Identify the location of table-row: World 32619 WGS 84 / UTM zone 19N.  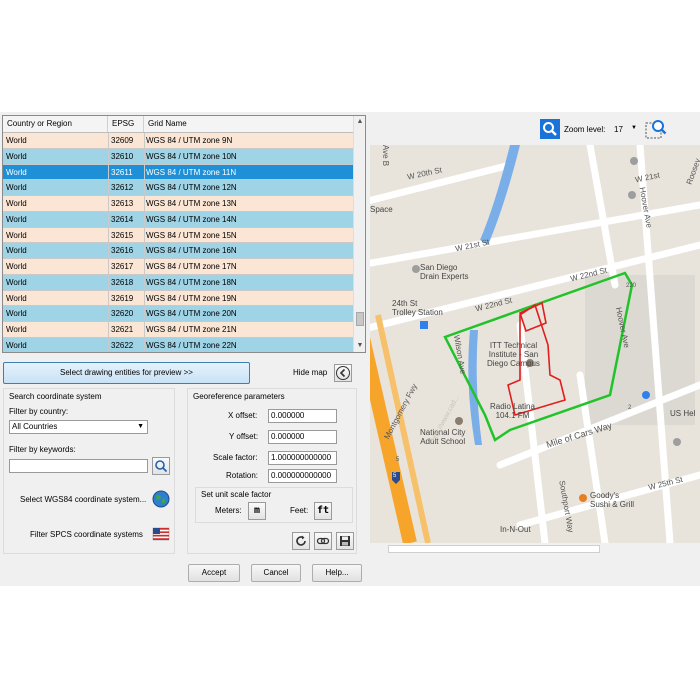
(178, 298).